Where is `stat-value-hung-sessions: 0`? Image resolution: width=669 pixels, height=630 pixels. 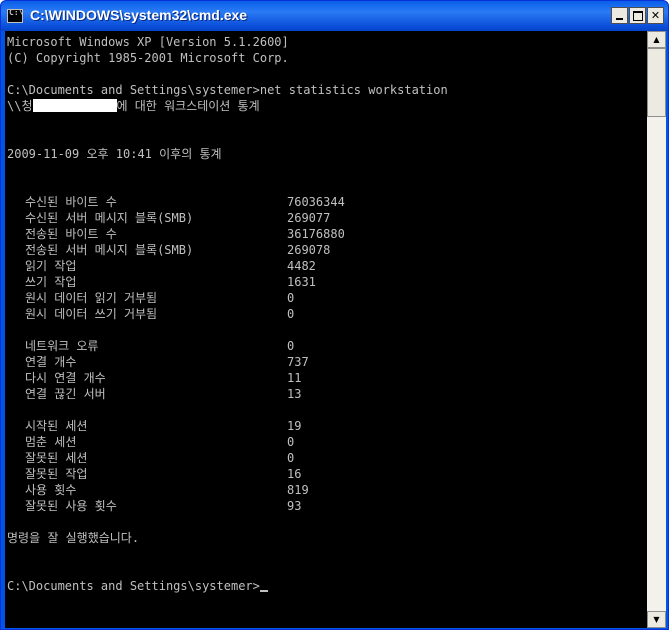 stat-value-hung-sessions: 0 is located at coordinates (291, 442).